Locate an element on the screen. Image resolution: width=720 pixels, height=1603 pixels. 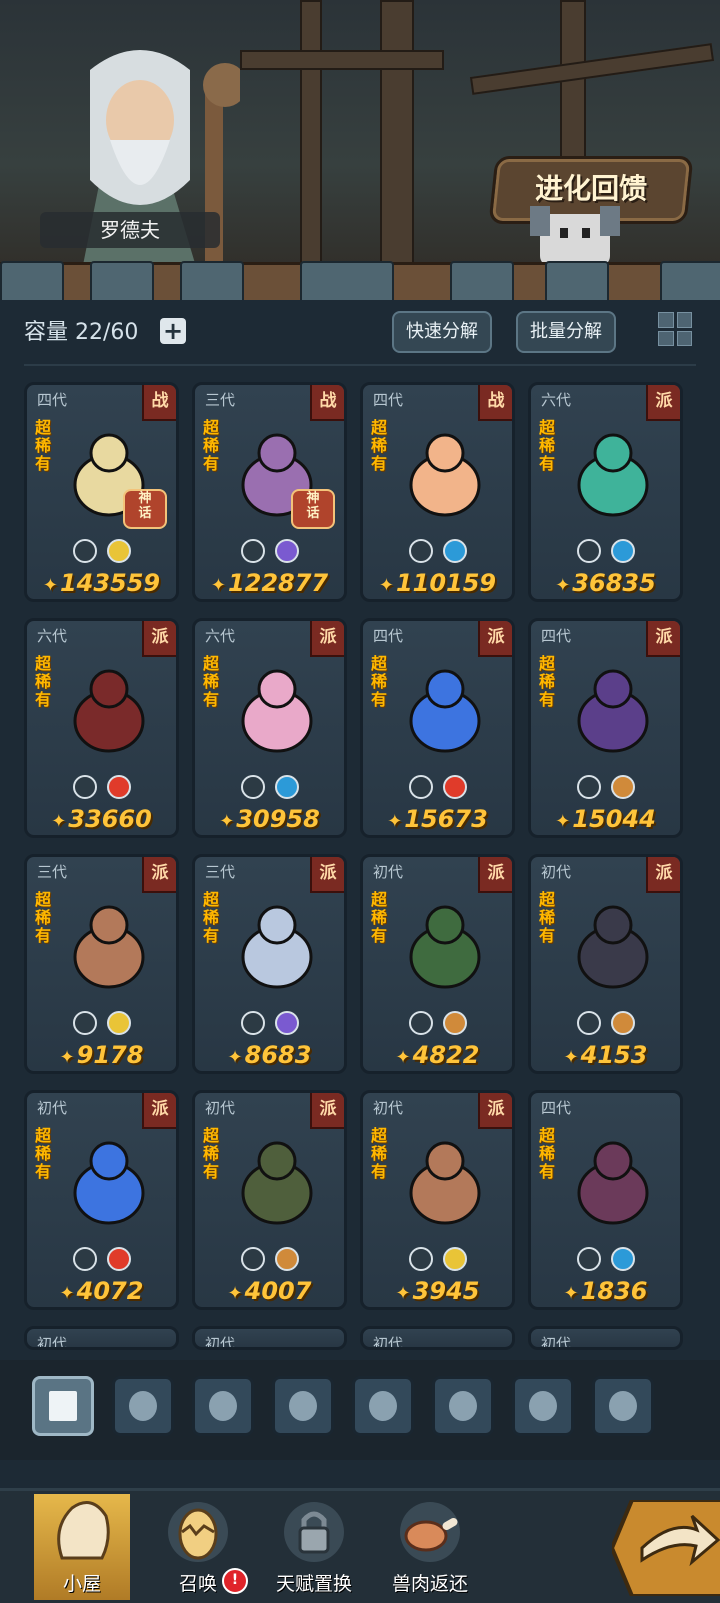
creature-card: 四代 派超稀有 ✦15044 is located at coordinates (605, 728).